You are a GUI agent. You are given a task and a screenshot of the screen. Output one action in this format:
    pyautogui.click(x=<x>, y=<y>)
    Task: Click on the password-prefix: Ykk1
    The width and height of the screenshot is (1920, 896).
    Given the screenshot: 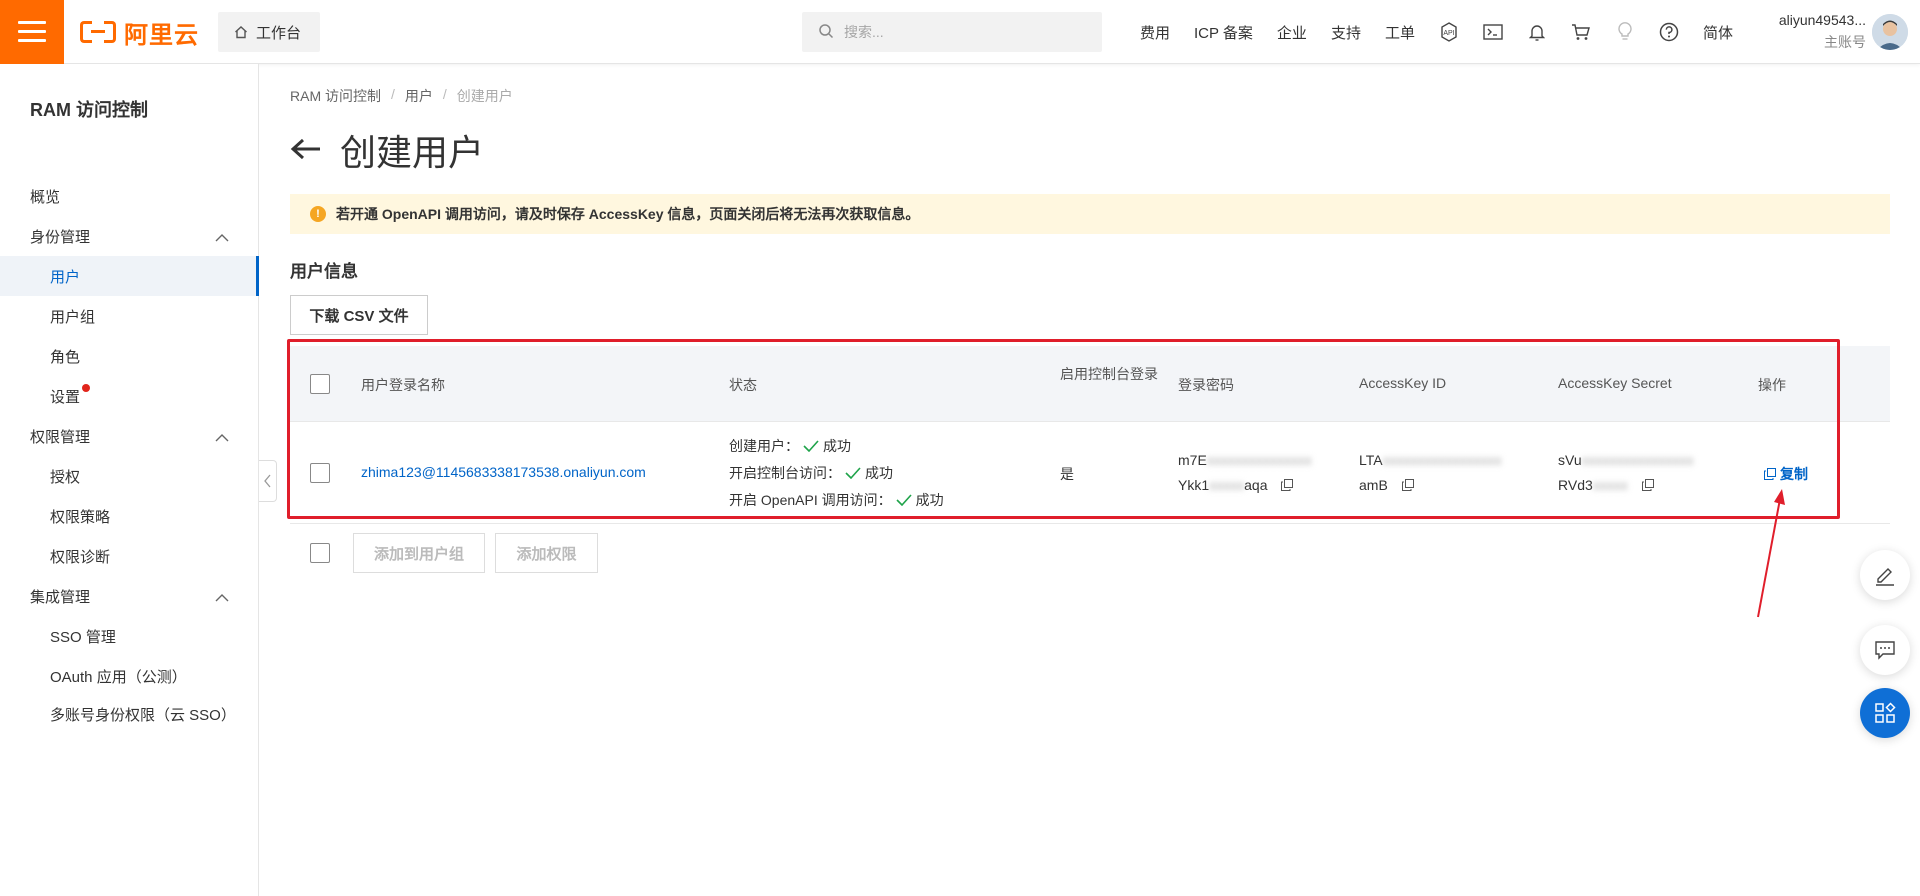 What is the action you would take?
    pyautogui.click(x=1194, y=485)
    